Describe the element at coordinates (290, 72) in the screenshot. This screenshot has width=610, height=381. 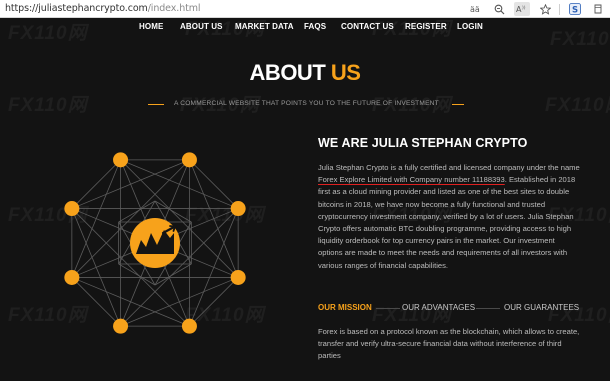
I see `page-title-part1: ABOUT` at that location.